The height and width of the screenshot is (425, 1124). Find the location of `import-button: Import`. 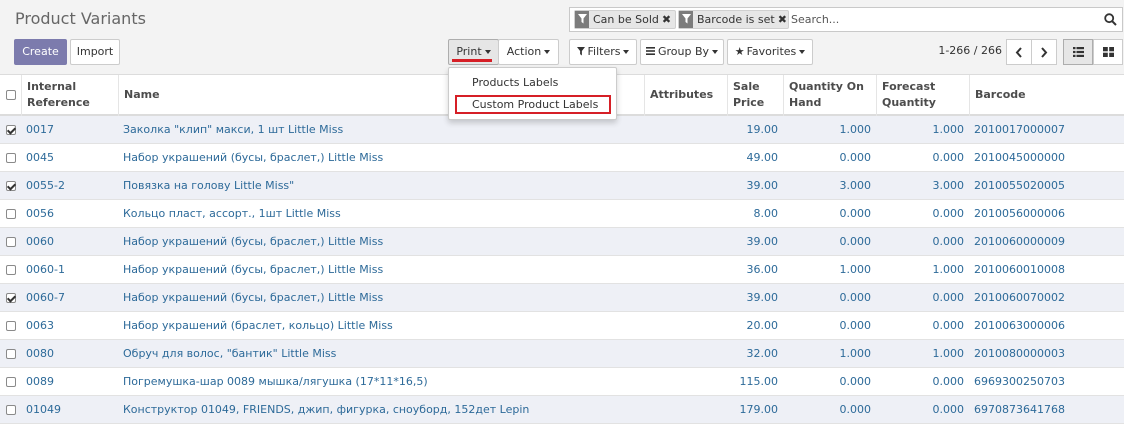

import-button: Import is located at coordinates (95, 52).